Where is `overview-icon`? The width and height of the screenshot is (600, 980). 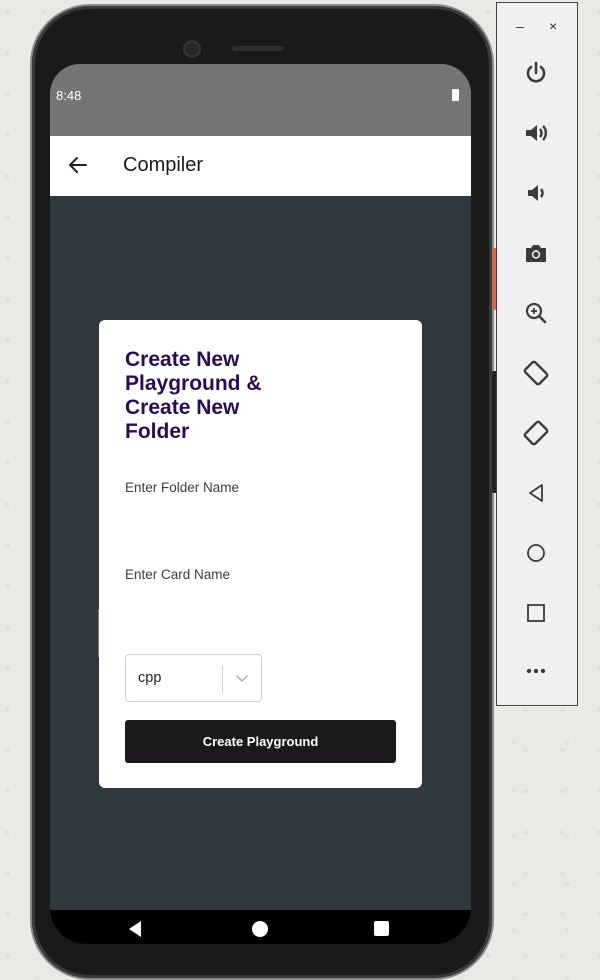 overview-icon is located at coordinates (536, 613).